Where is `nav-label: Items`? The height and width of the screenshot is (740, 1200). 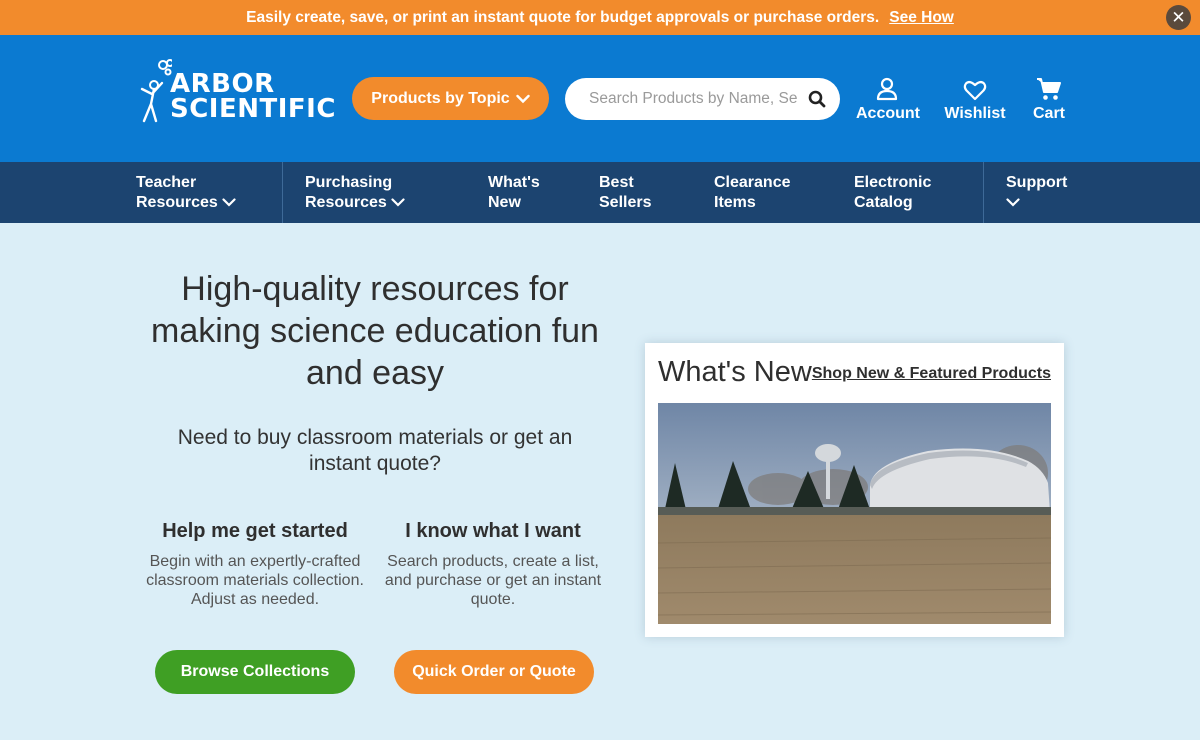 nav-label: Items is located at coordinates (735, 202).